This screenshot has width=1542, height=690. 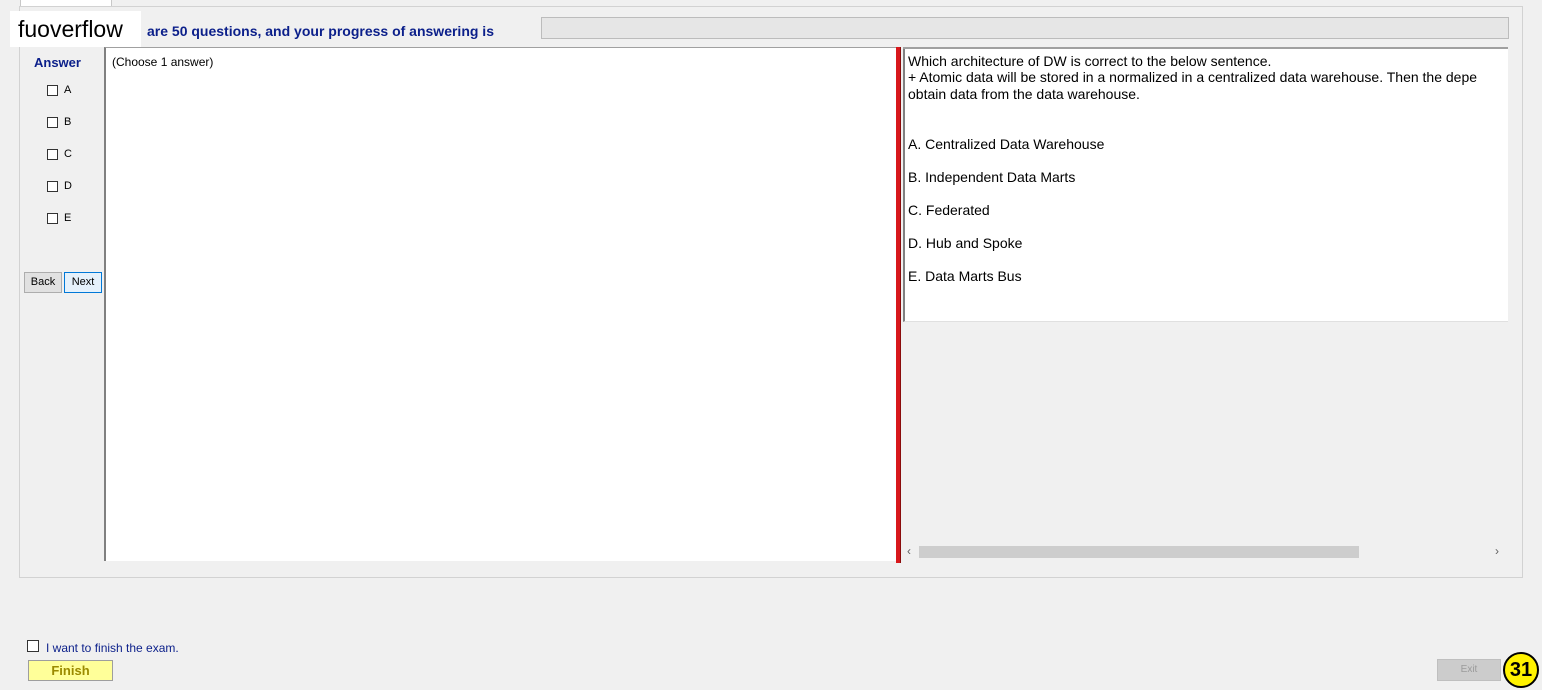 I want to click on answer-checkbox-c, so click(x=52, y=154).